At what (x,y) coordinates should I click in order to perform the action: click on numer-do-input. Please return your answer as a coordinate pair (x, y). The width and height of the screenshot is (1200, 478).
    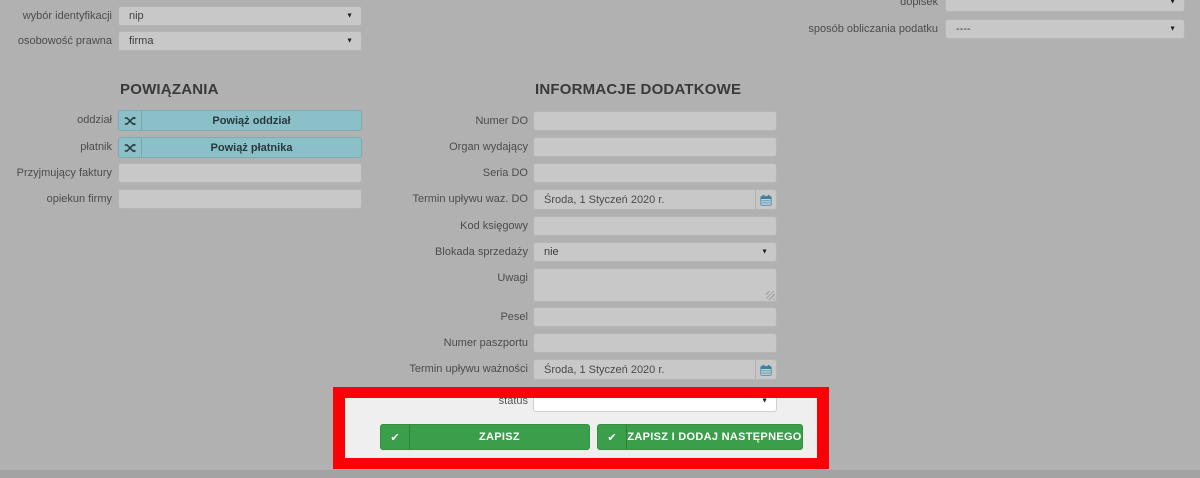
    Looking at the image, I should click on (655, 121).